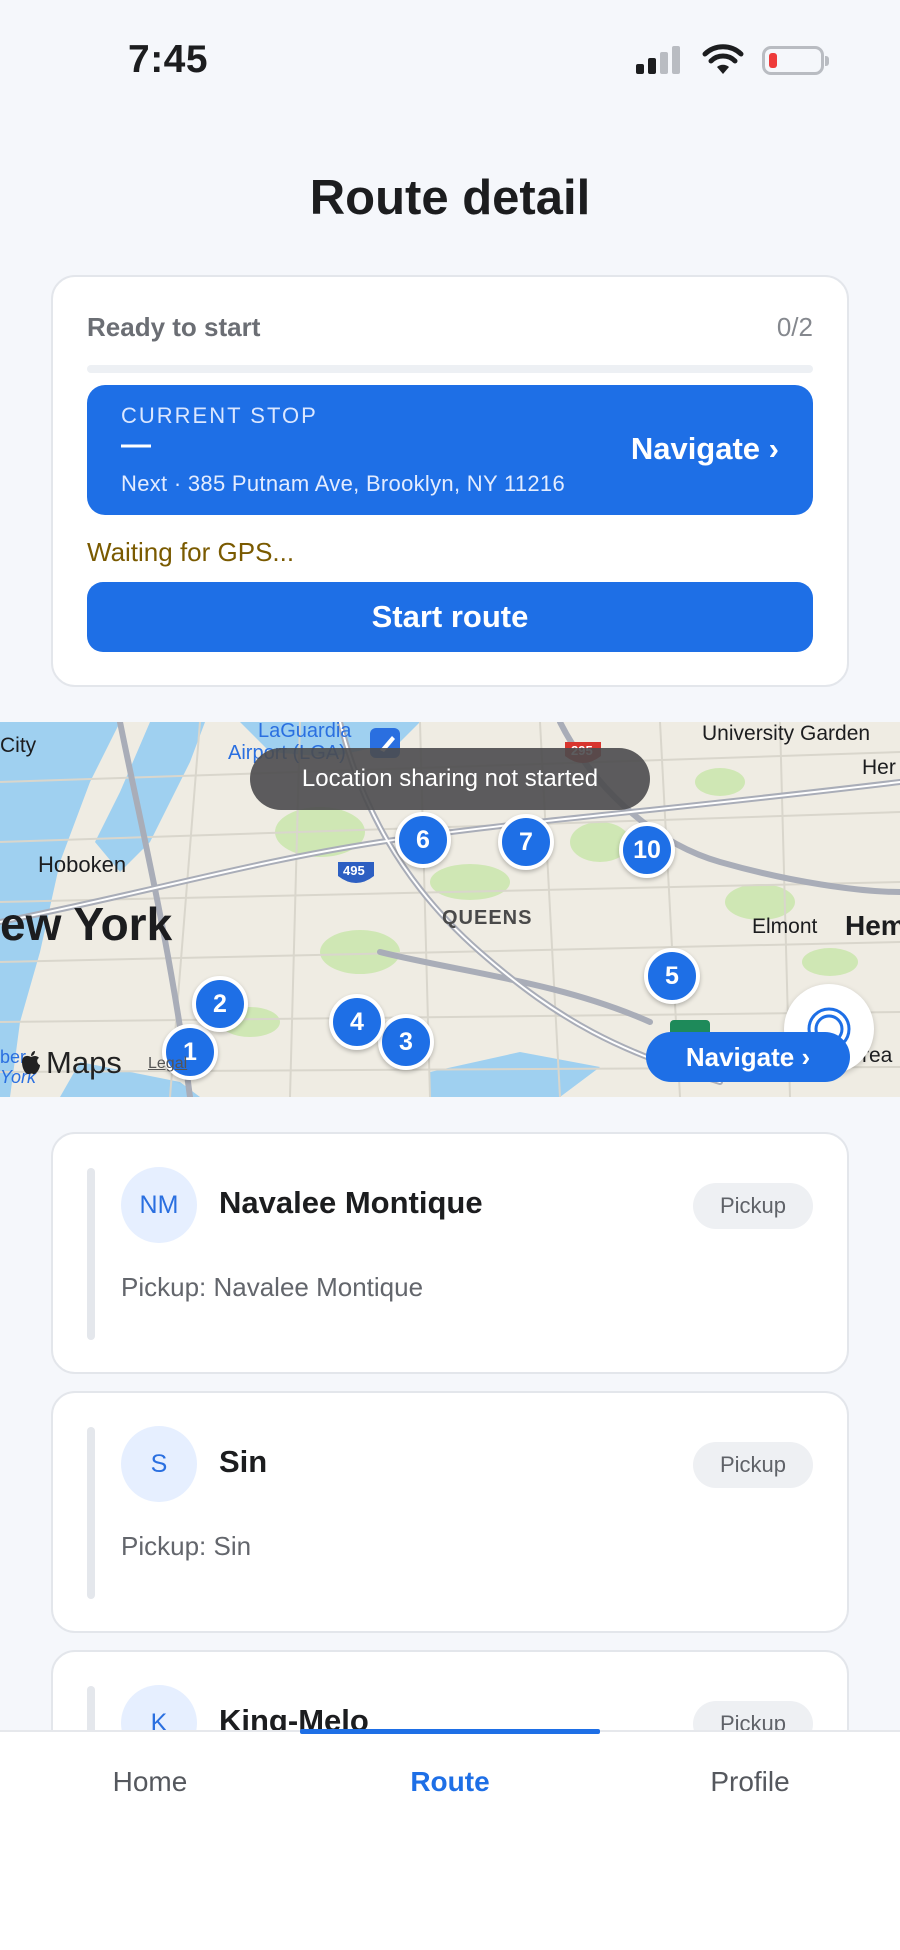  I want to click on stop-name: King-Melo, so click(294, 1716).